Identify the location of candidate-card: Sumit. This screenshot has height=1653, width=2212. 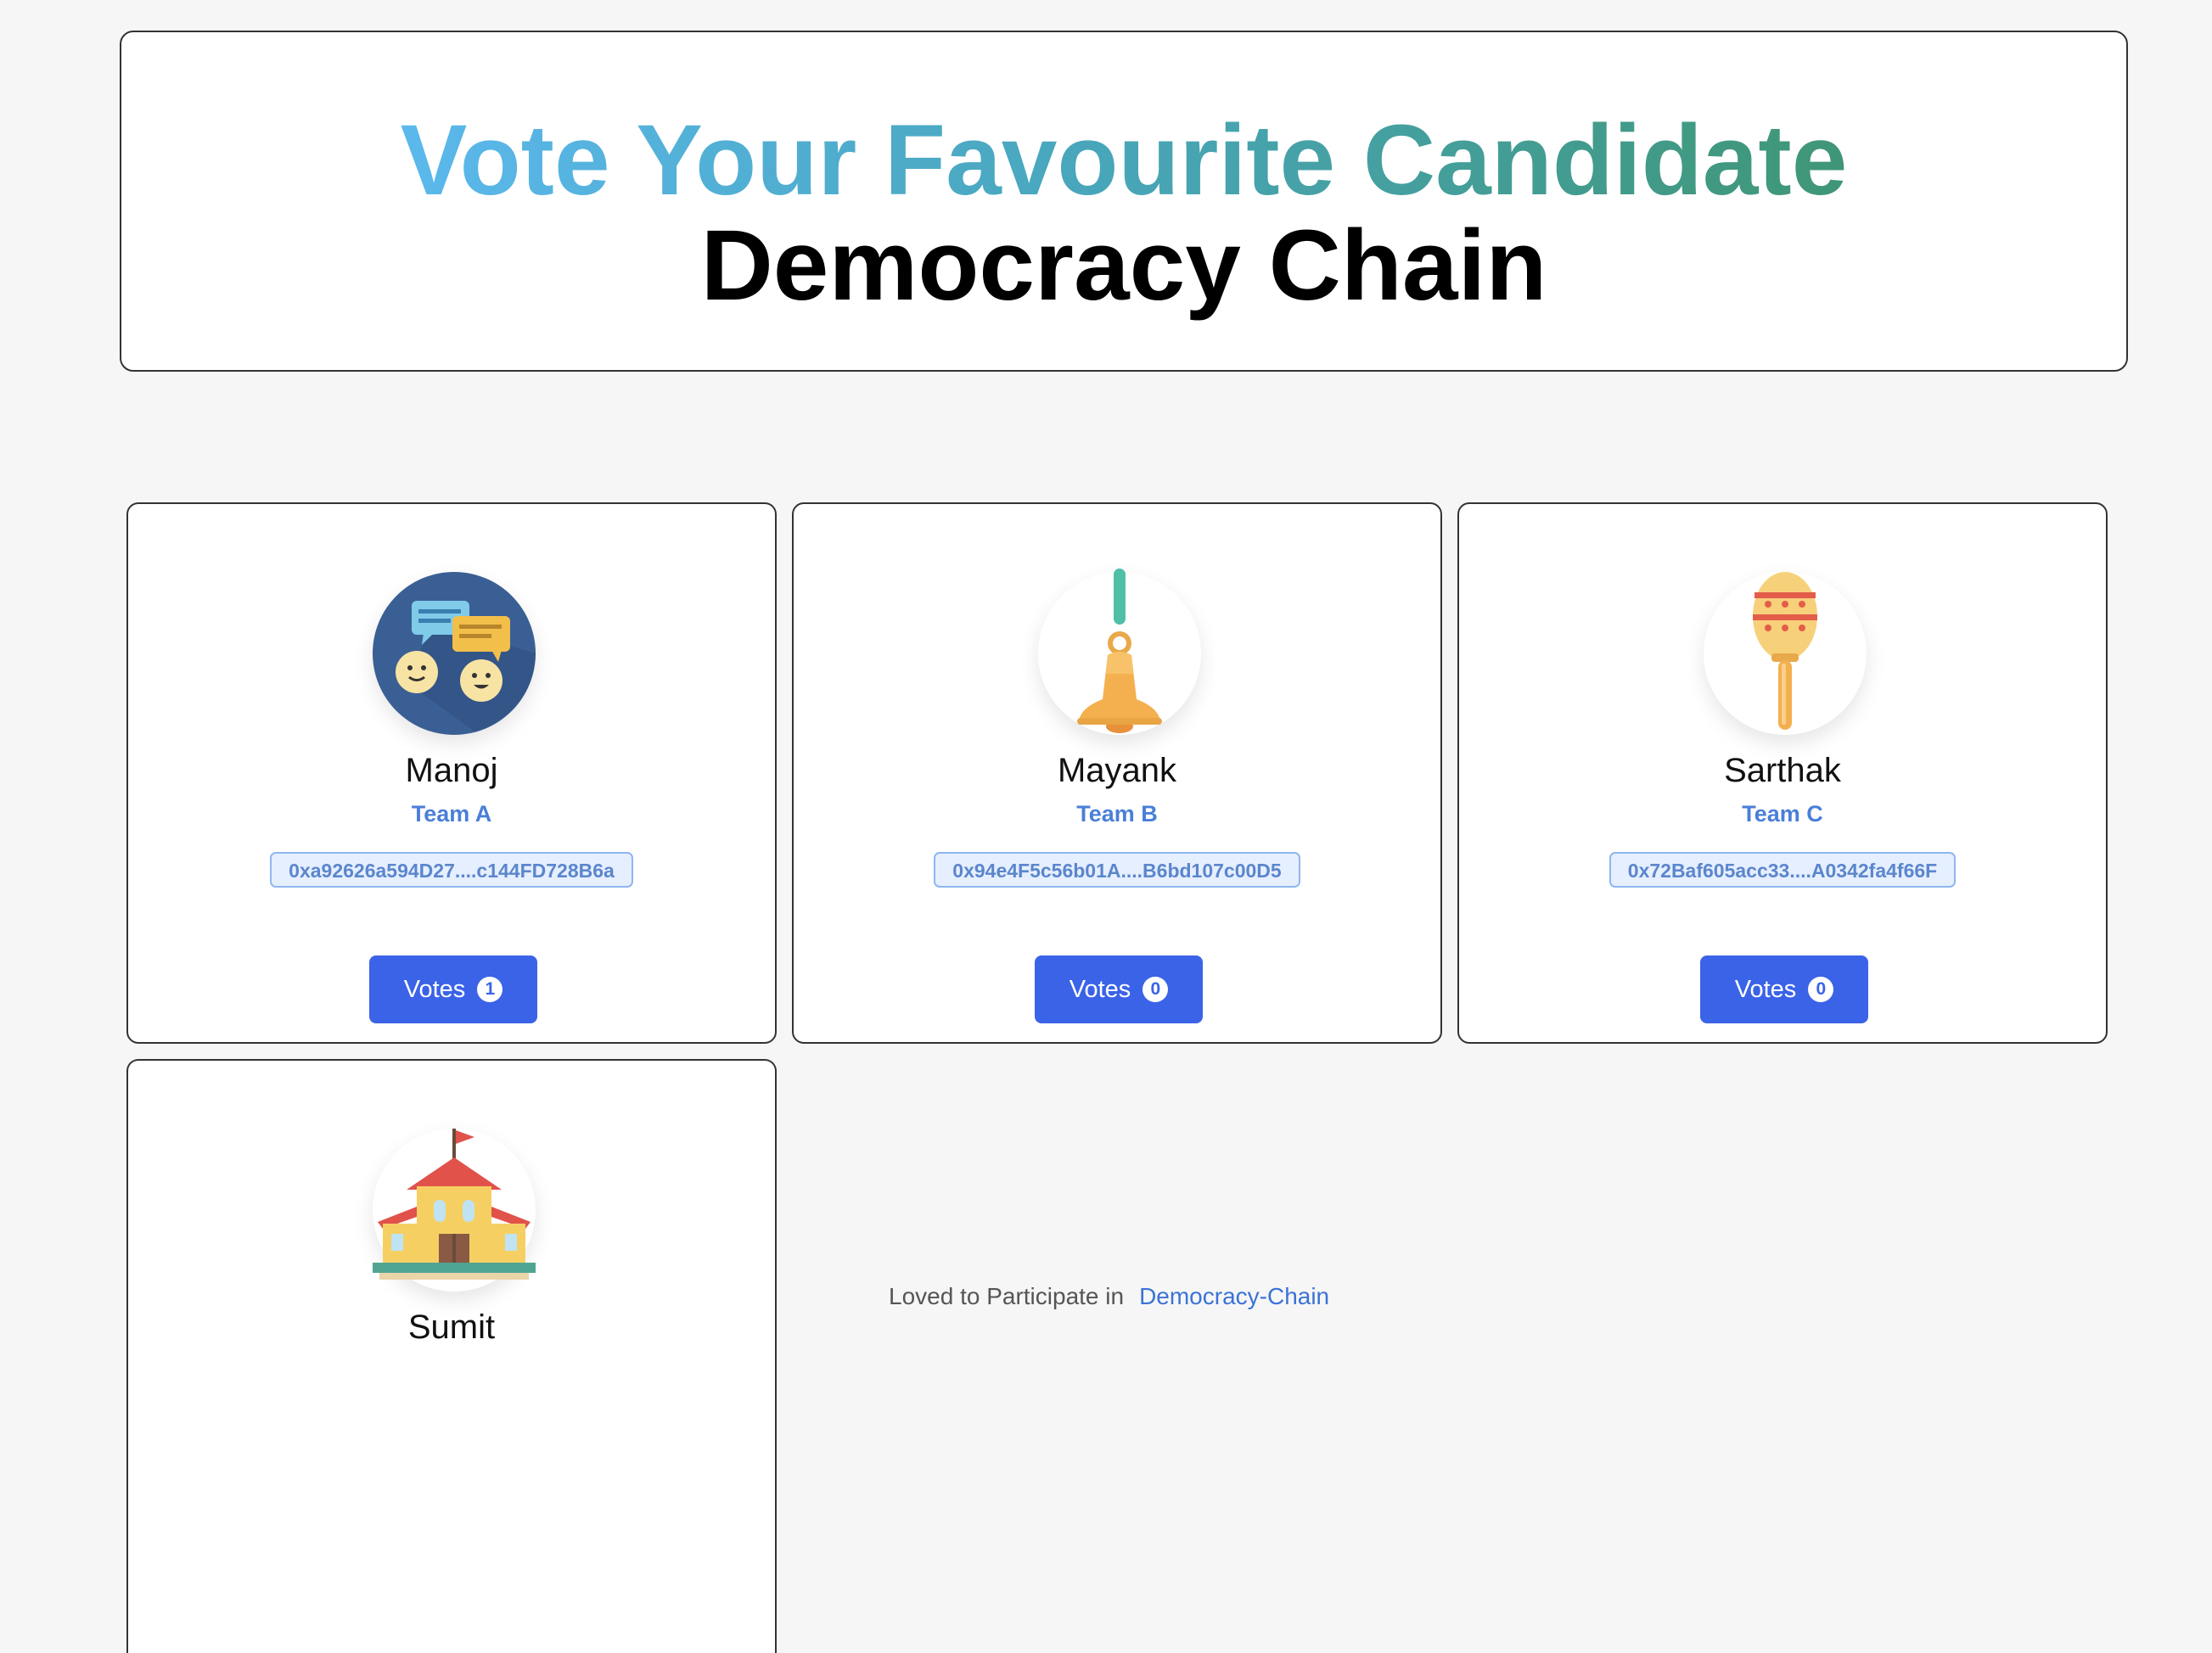
(451, 1356).